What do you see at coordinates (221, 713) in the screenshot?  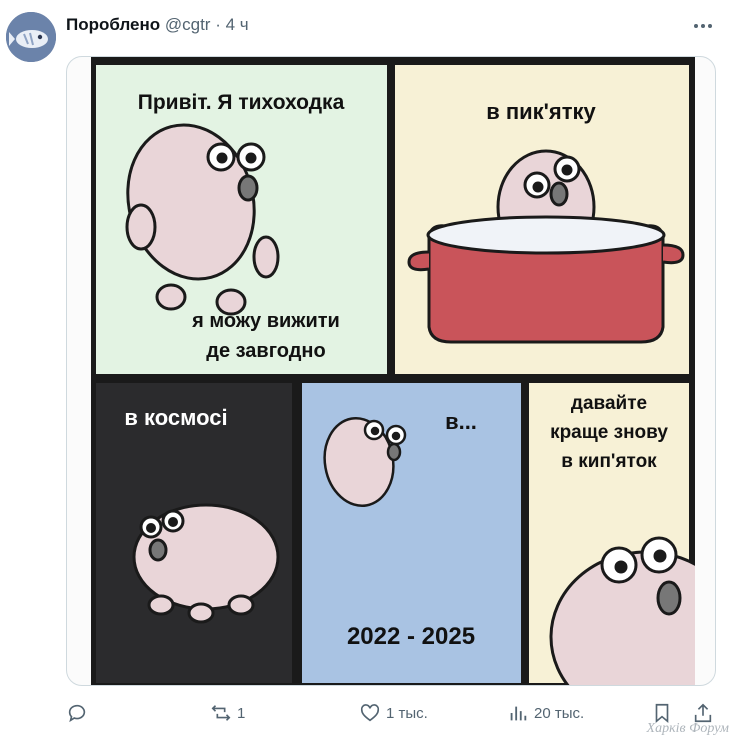 I see `repost-icon` at bounding box center [221, 713].